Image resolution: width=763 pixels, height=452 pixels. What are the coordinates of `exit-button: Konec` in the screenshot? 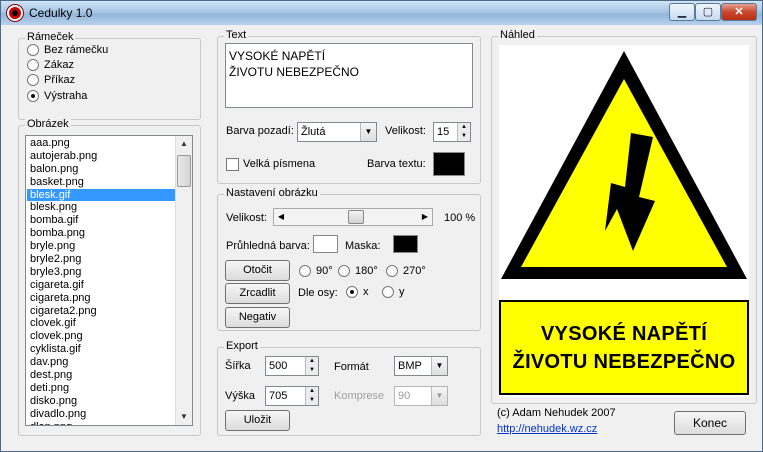 It's located at (710, 423).